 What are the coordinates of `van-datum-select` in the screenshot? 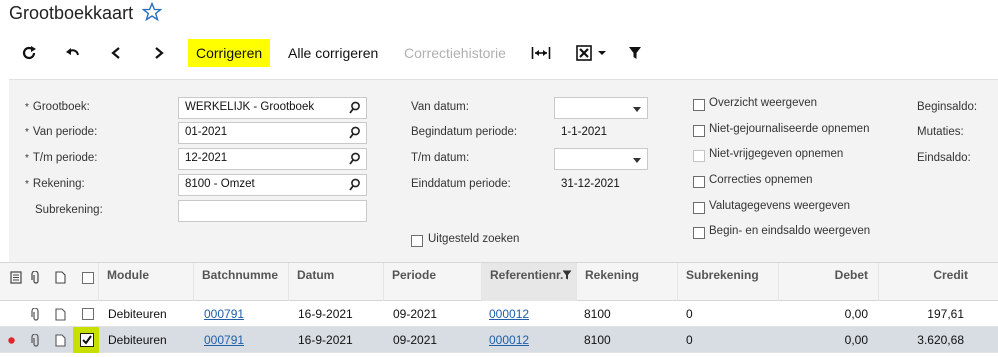 It's located at (601, 108).